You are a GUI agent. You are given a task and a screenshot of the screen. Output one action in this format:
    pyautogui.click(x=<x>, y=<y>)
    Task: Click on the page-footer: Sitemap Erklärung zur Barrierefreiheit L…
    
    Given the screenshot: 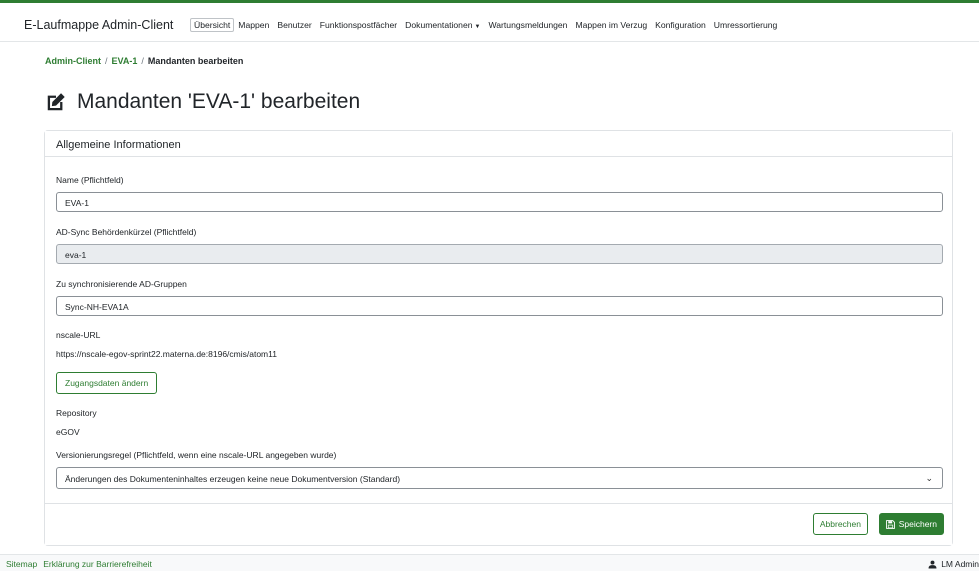 What is the action you would take?
    pyautogui.click(x=489, y=562)
    